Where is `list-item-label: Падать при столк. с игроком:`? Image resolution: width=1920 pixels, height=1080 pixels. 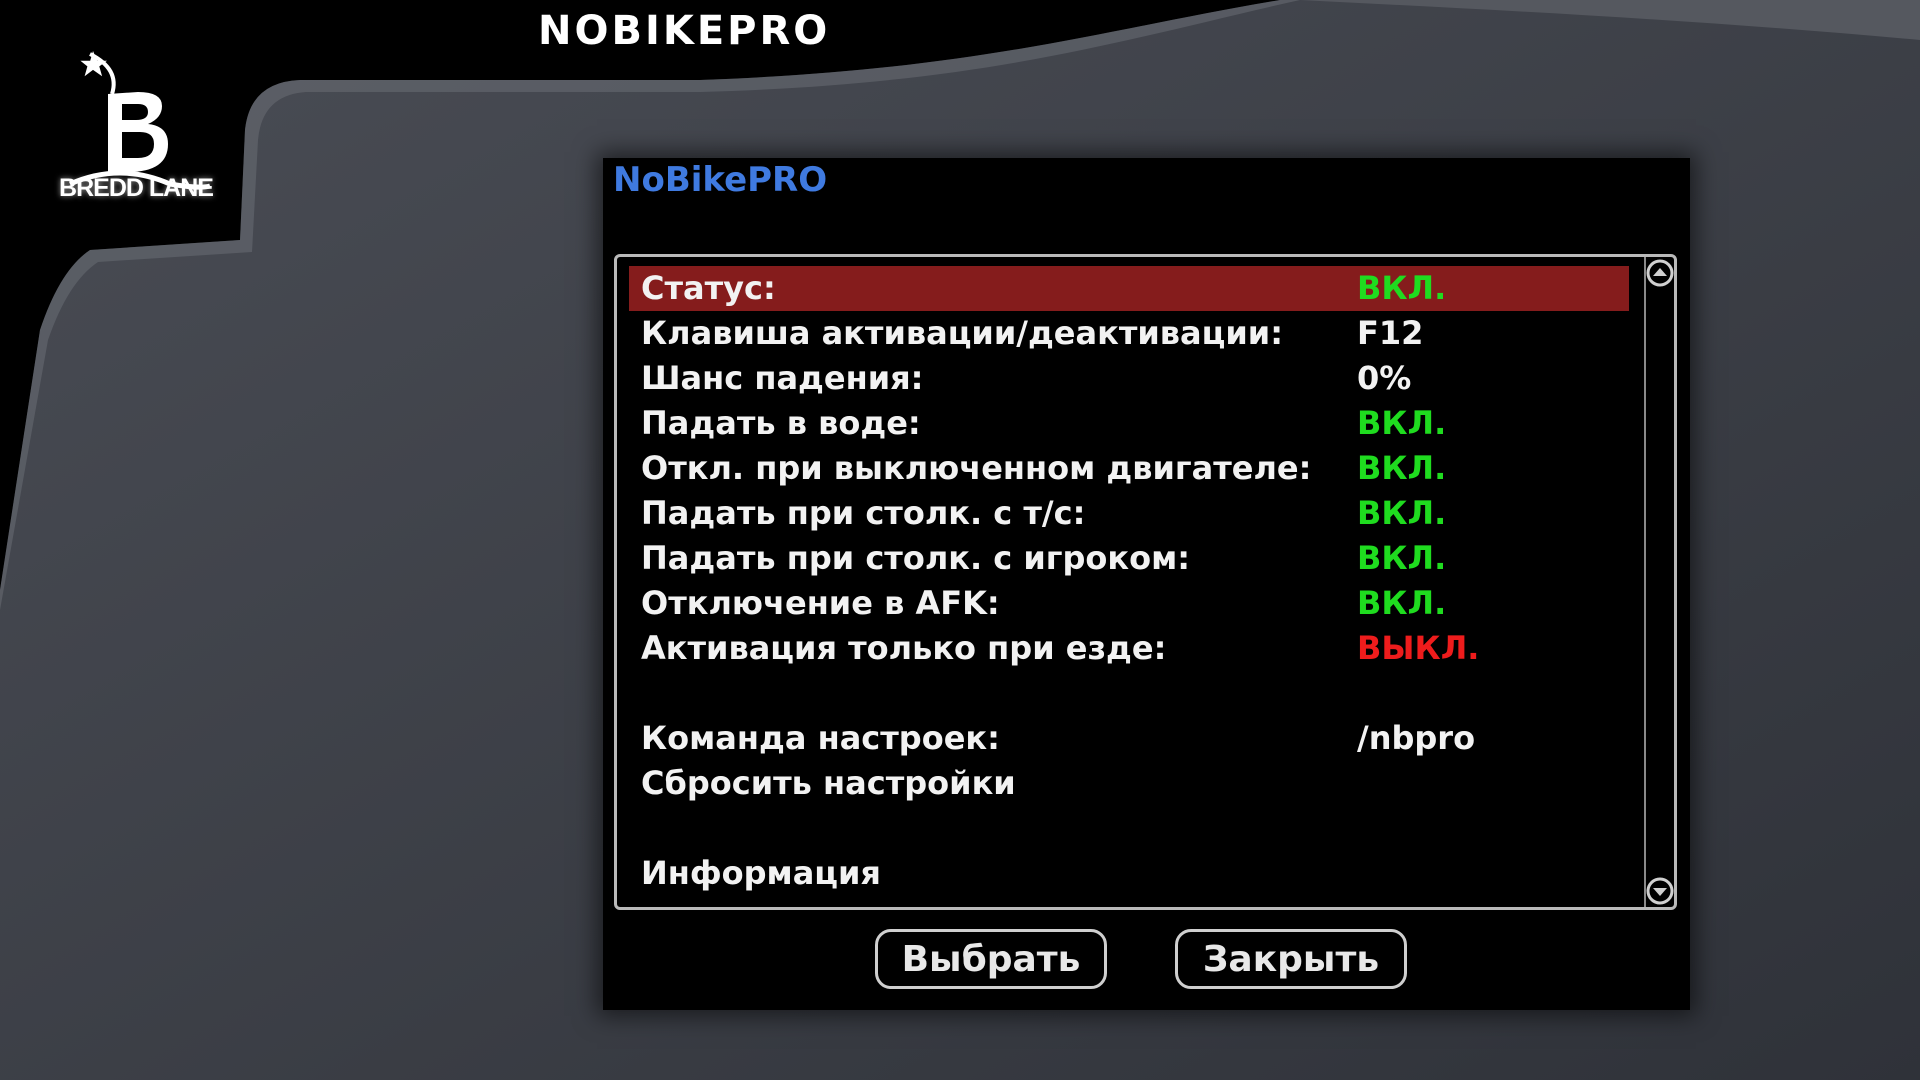 list-item-label: Падать при столк. с игроком: is located at coordinates (916, 558).